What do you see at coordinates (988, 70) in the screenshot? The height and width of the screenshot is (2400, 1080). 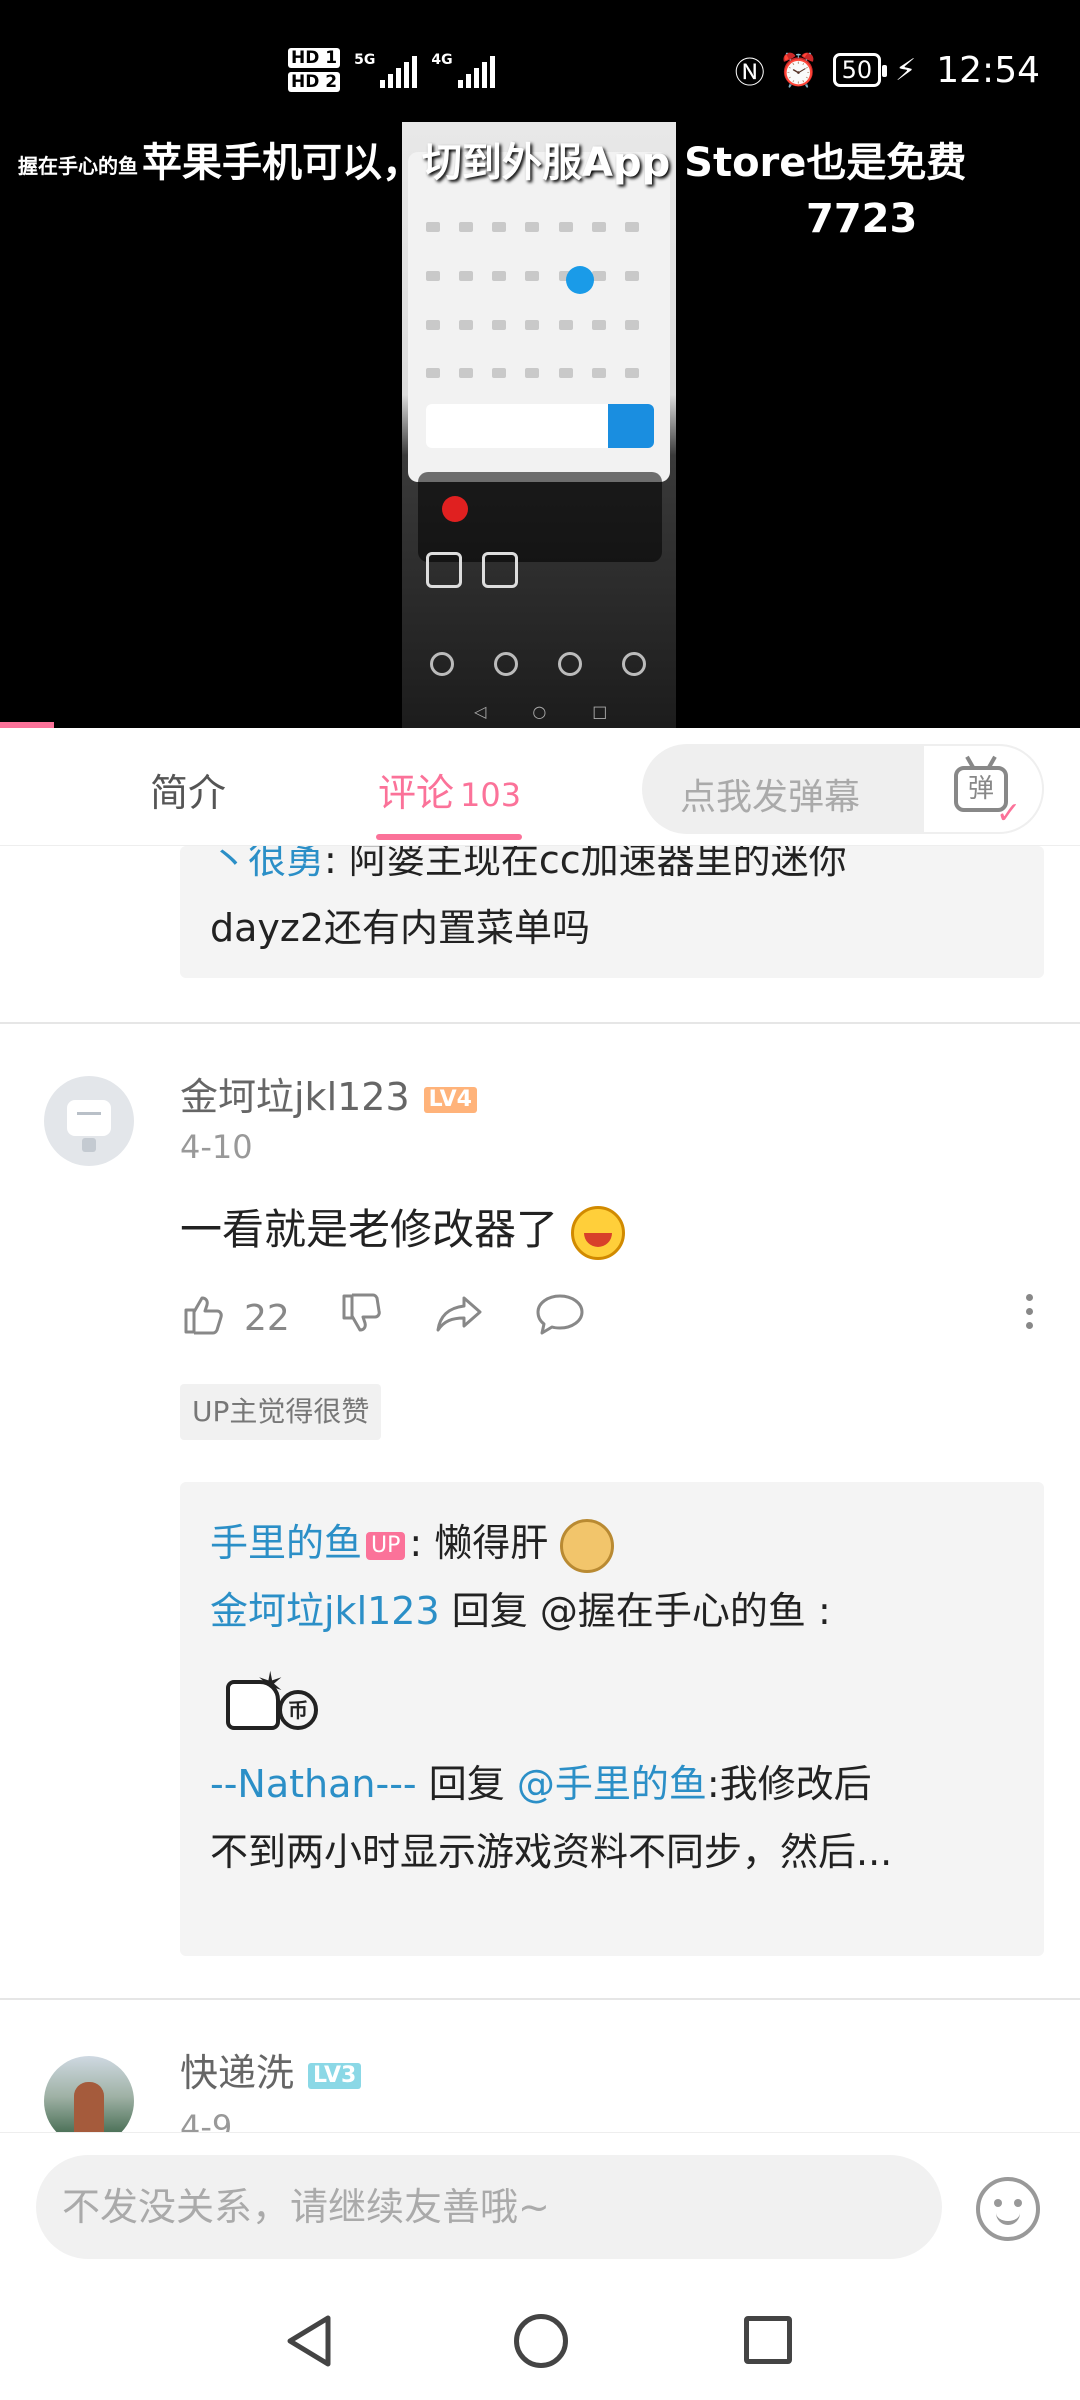 I see `clock: 12:54` at bounding box center [988, 70].